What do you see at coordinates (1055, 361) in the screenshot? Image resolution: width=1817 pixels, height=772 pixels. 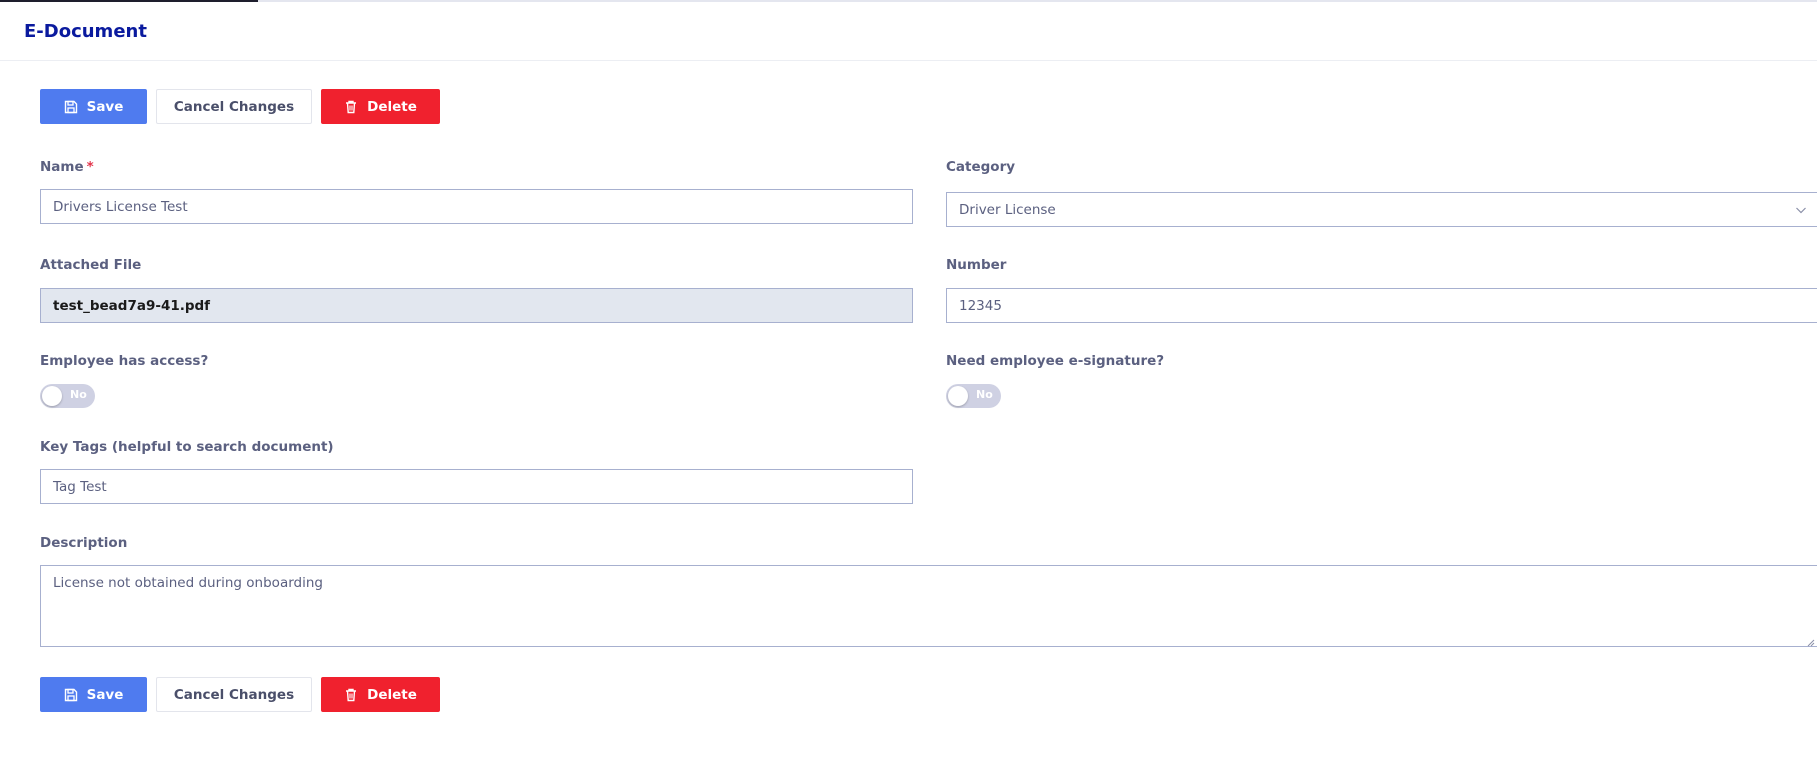 I see `e-signature-label: Need employee e-signature?` at bounding box center [1055, 361].